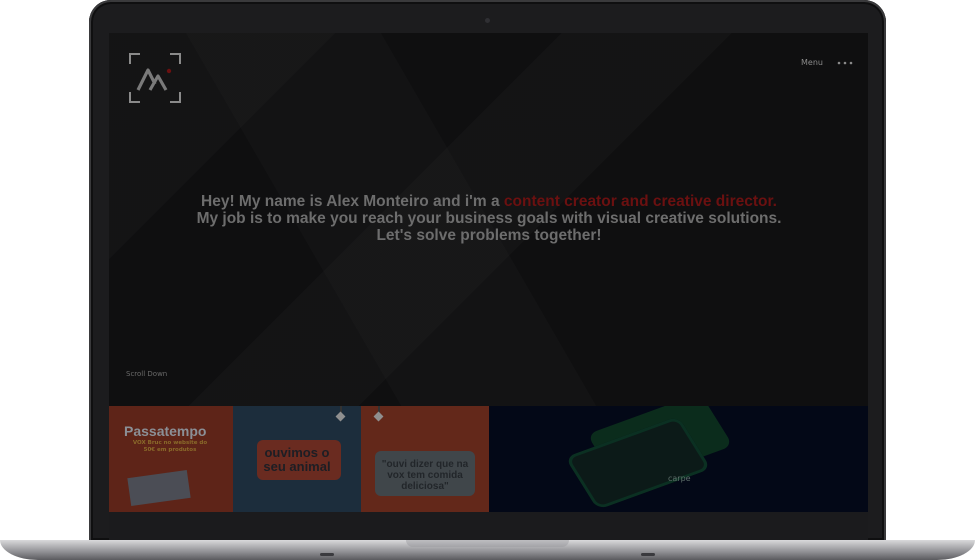 The image size is (975, 560). I want to click on tile-subtitle-line-1: VOX Bruc no website do, so click(170, 443).